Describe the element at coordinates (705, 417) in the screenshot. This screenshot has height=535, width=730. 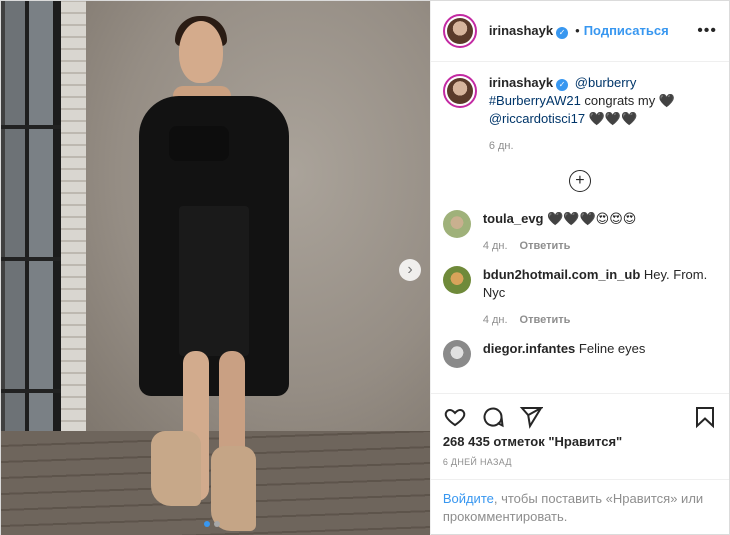
I see `bookmark-icon` at that location.